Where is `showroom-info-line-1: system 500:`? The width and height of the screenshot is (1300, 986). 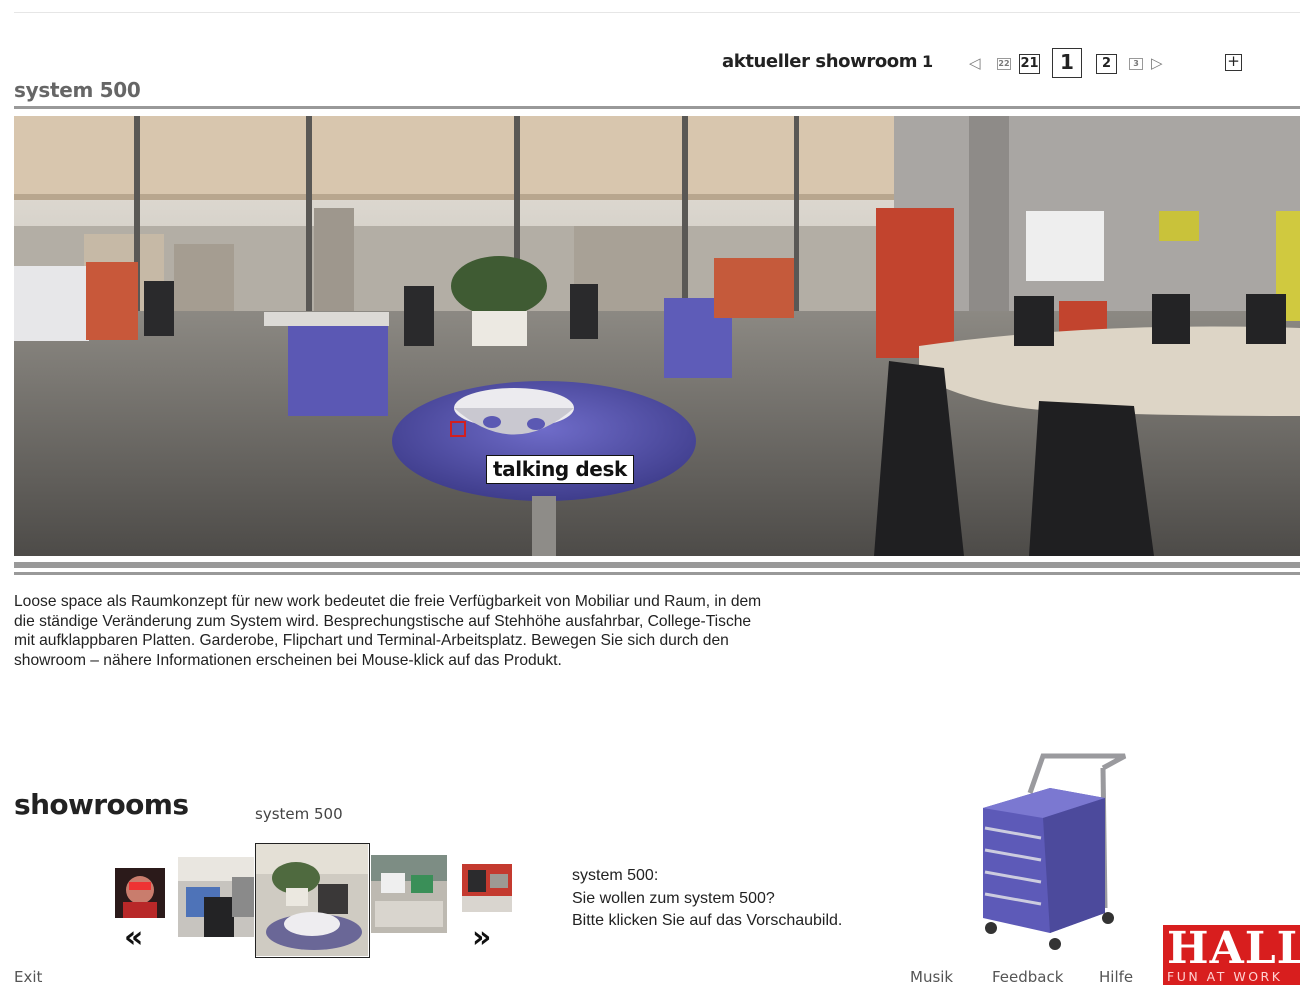
showroom-info-line-1: system 500: is located at coordinates (615, 875).